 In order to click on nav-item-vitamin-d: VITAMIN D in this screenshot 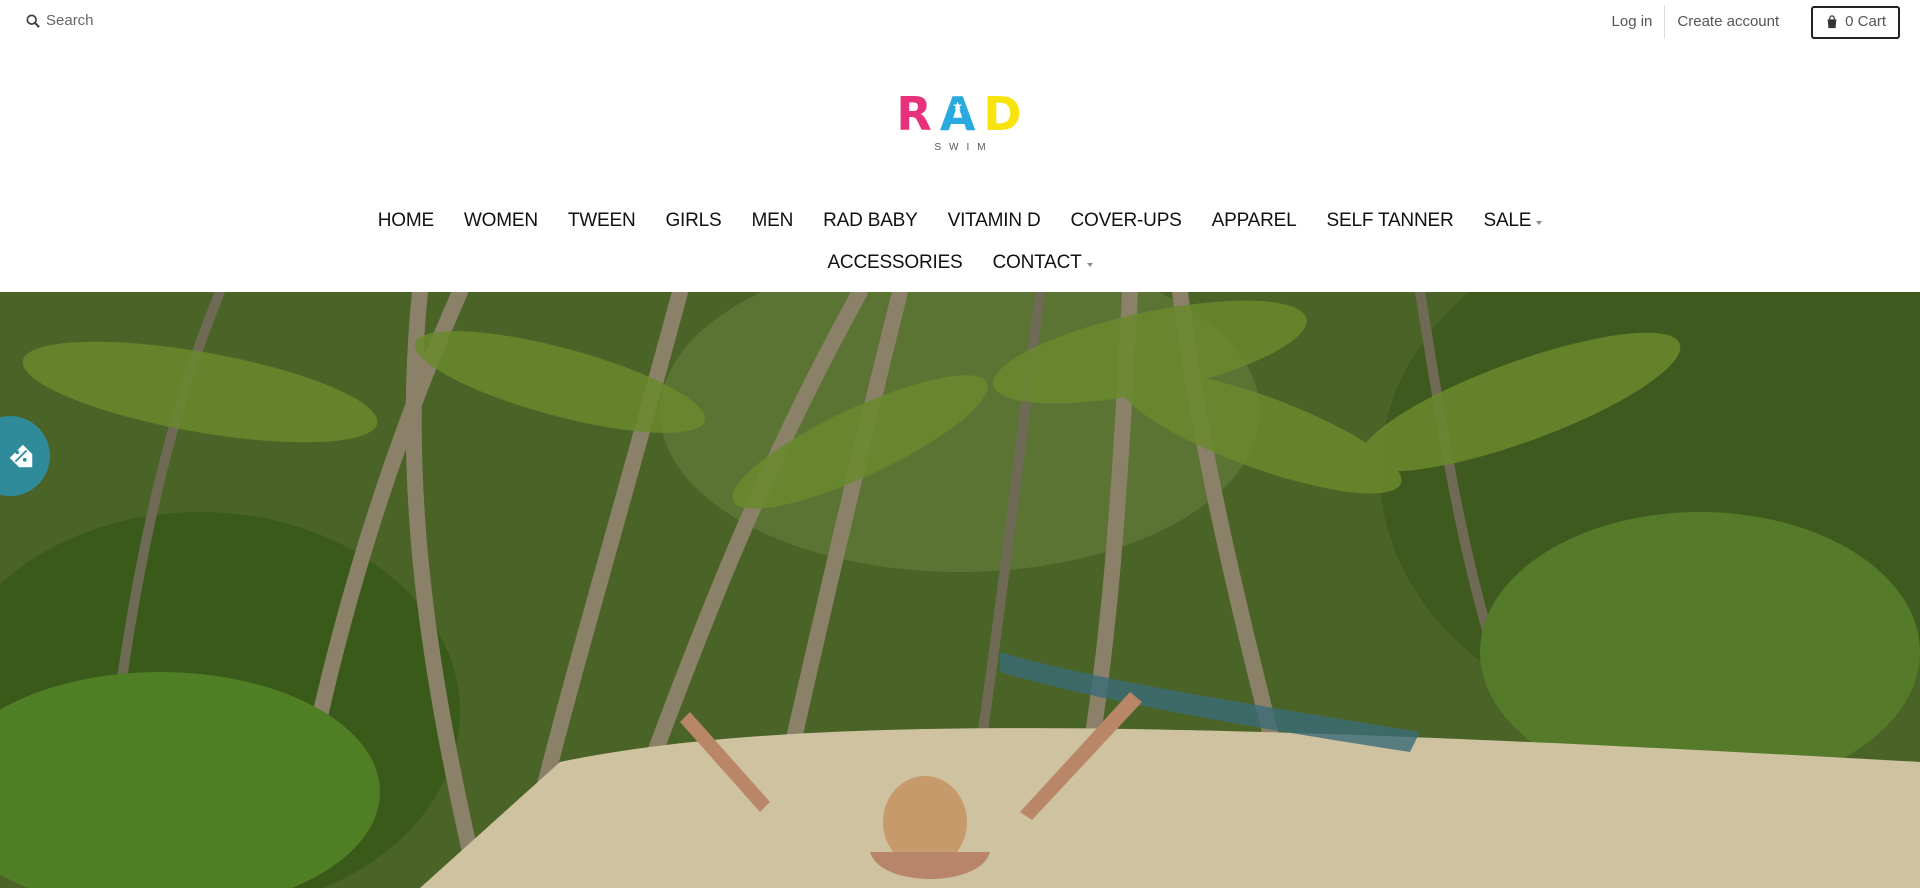, I will do `click(994, 221)`.